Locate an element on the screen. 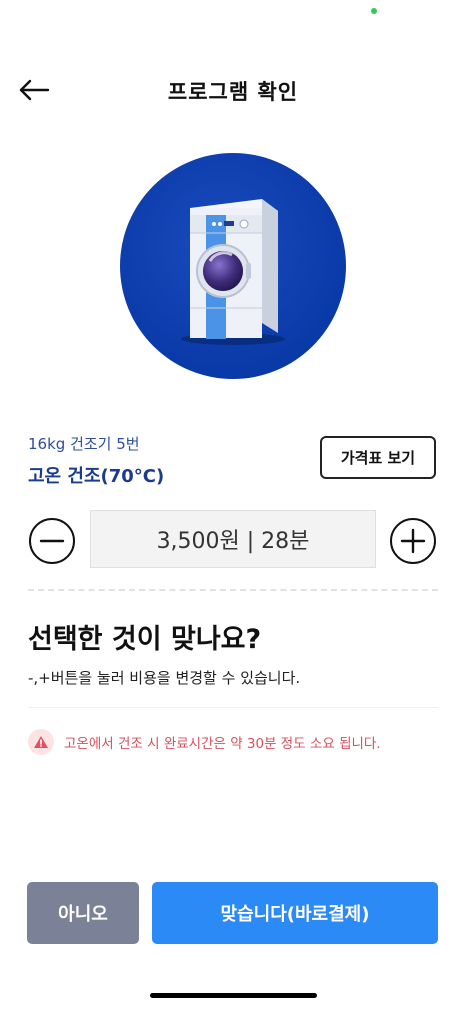  dryer-machine-illustration is located at coordinates (233, 272).